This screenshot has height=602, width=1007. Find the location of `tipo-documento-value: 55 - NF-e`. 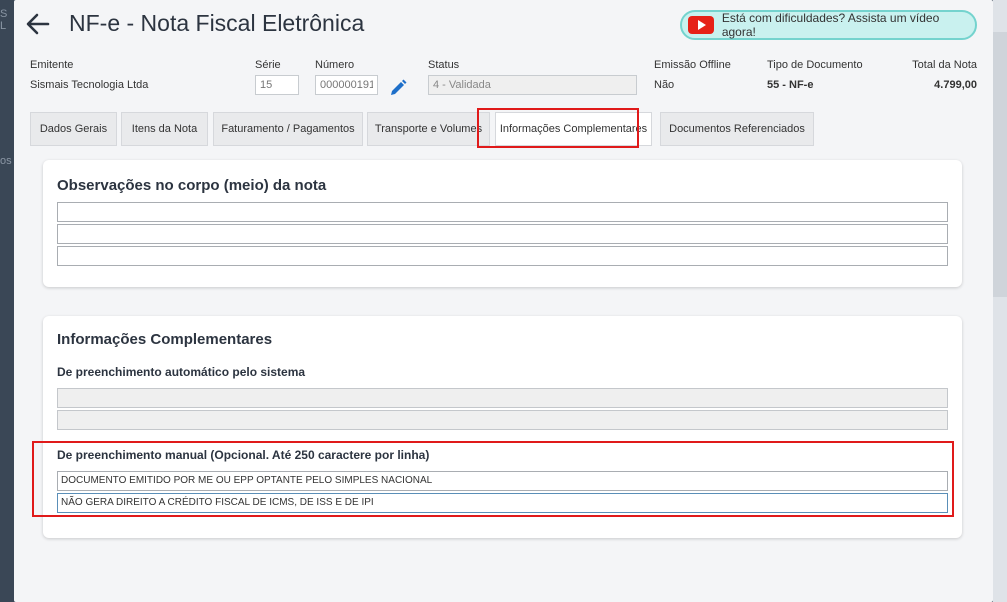

tipo-documento-value: 55 - NF-e is located at coordinates (790, 85).